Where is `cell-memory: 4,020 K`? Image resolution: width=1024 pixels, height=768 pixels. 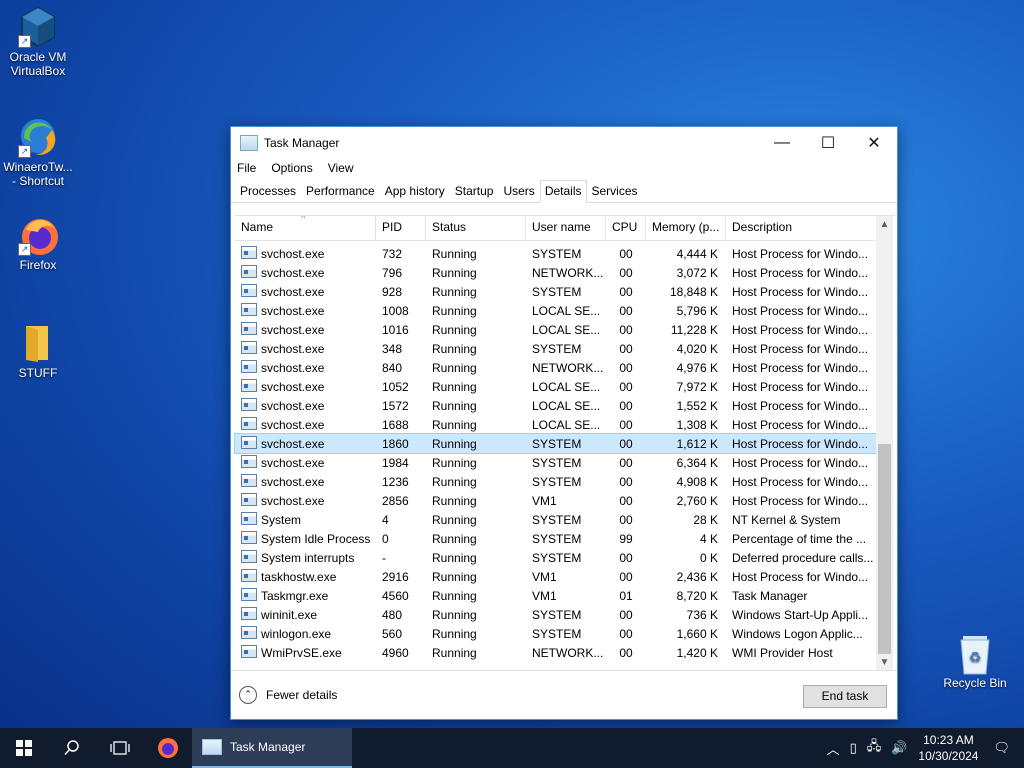
cell-memory: 4,020 K is located at coordinates (697, 348).